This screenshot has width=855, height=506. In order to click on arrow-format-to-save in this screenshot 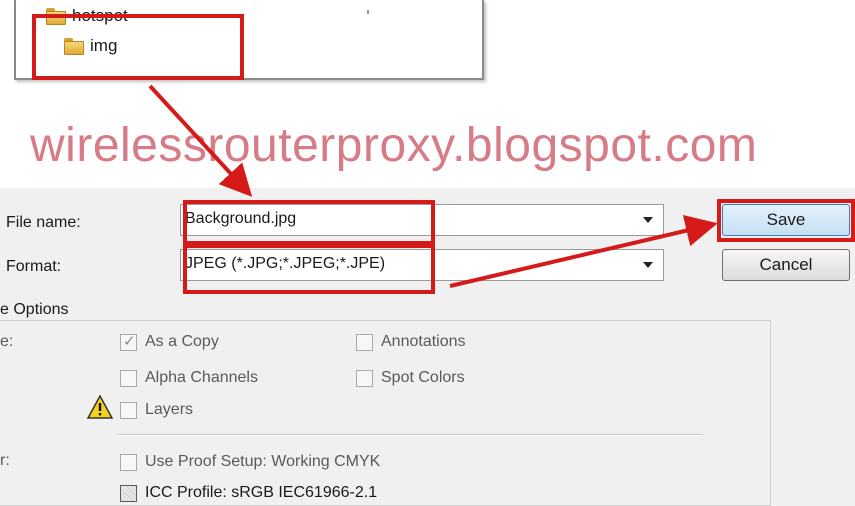, I will do `click(583, 251)`.